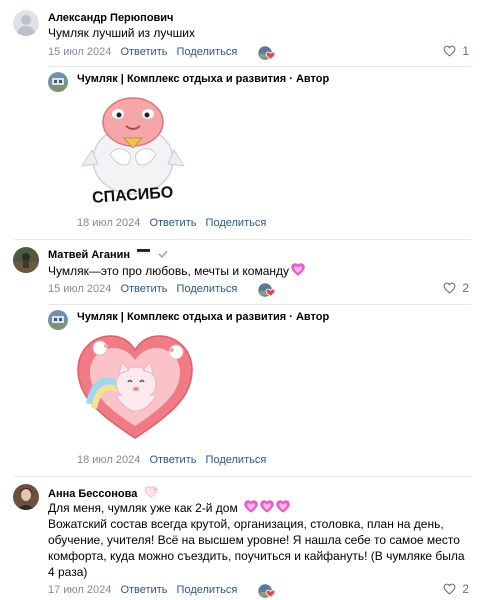 The image size is (481, 600). I want to click on comment-author: Анна Бессонова, so click(103, 493).